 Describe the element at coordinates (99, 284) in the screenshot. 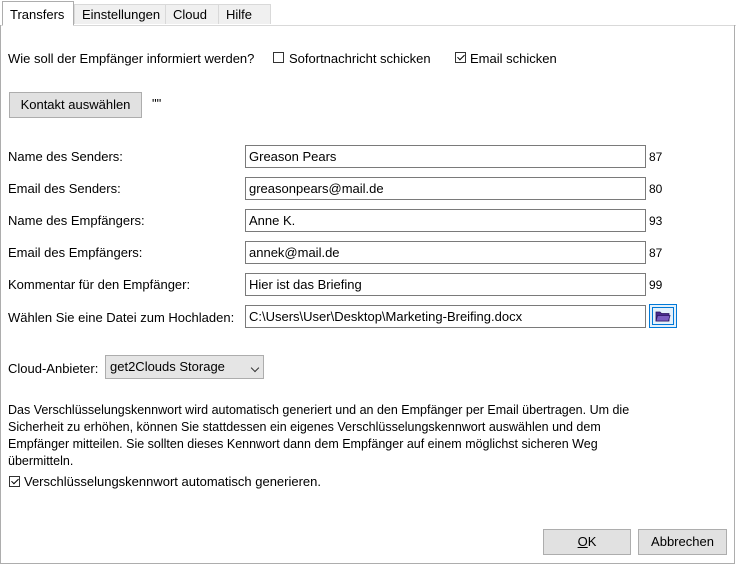

I see `comment-label: Kommentar für den Empfänger:` at that location.